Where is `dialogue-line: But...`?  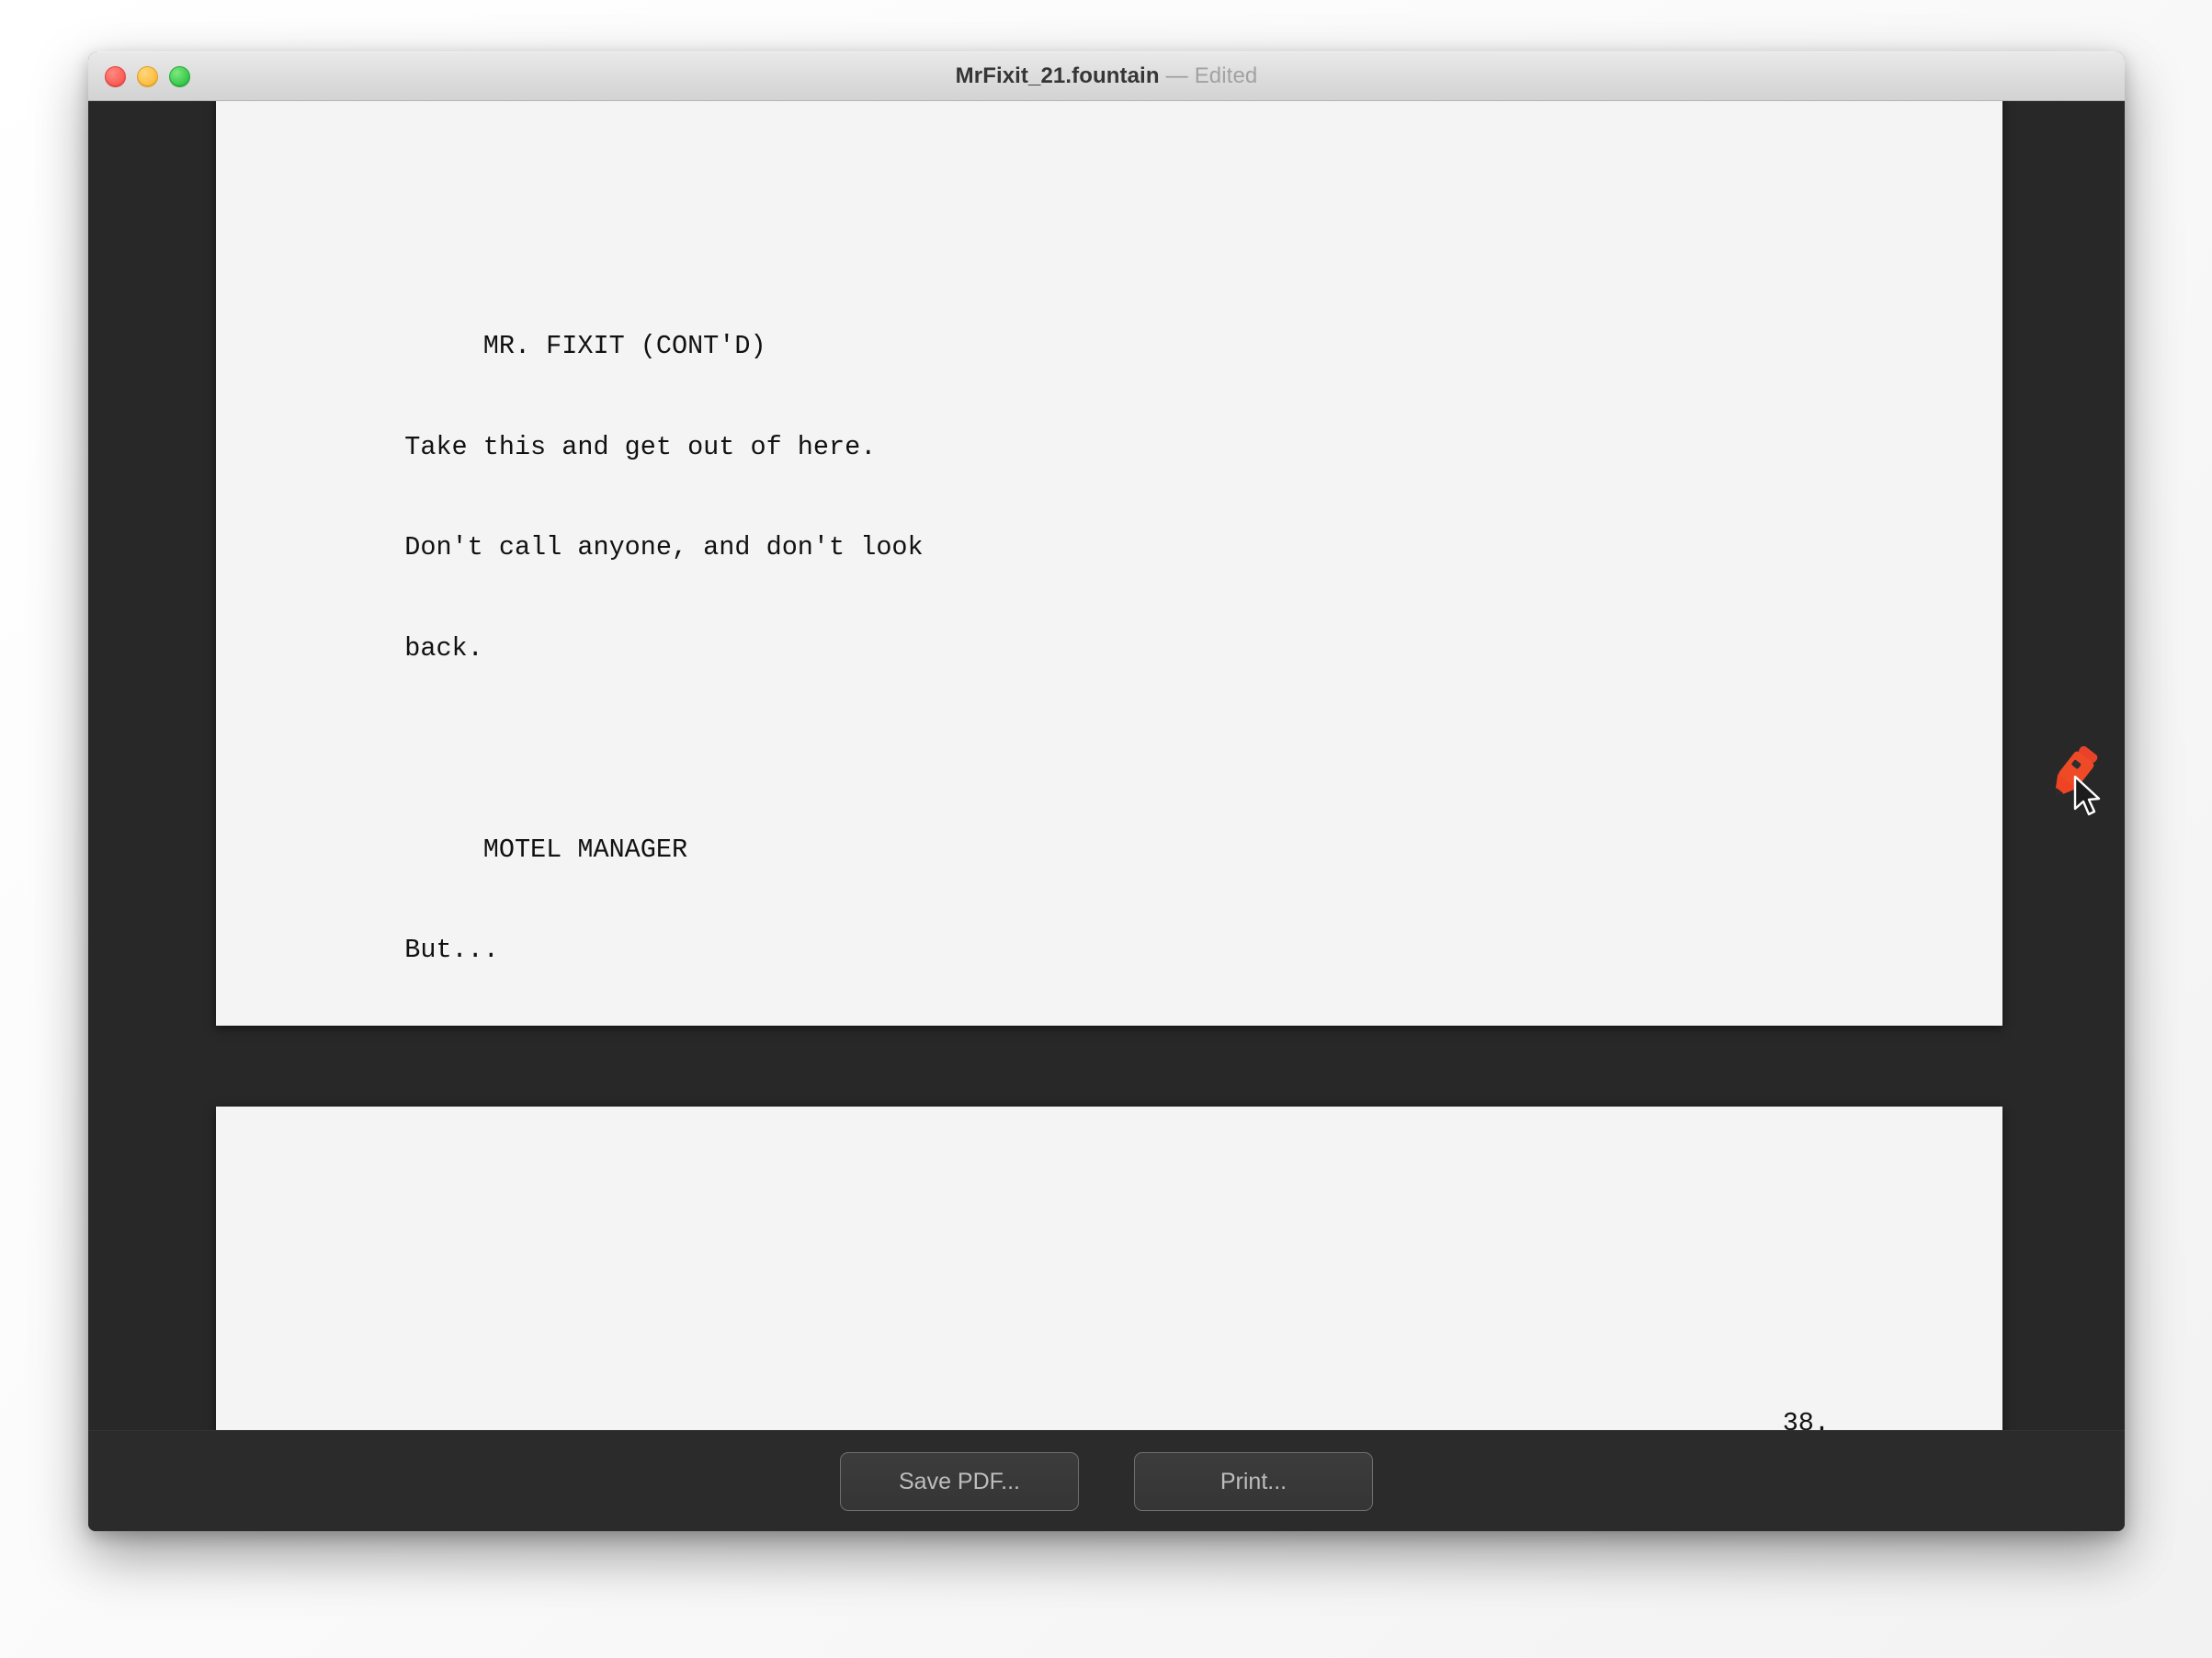 dialogue-line: But... is located at coordinates (357, 950).